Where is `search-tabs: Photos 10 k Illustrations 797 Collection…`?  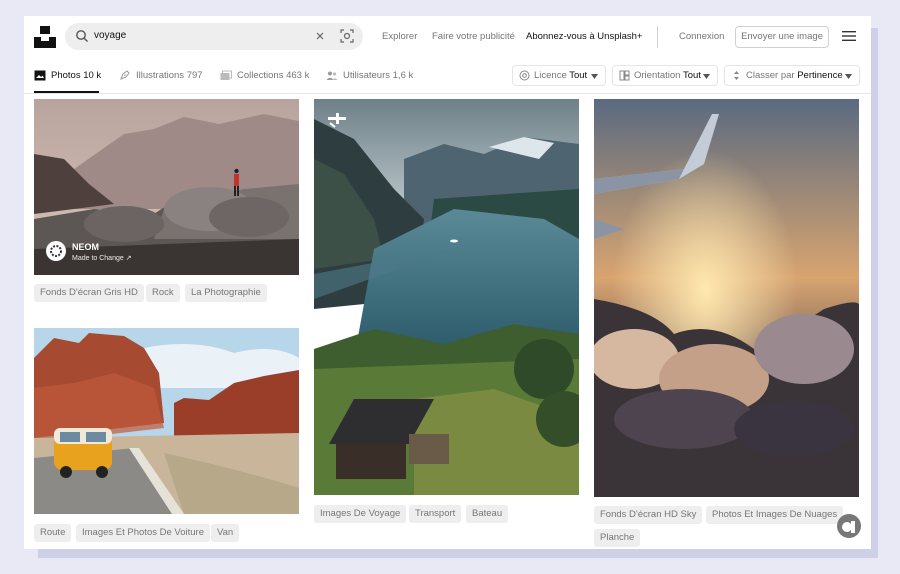
search-tabs: Photos 10 k Illustrations 797 Collection… is located at coordinates (447, 77).